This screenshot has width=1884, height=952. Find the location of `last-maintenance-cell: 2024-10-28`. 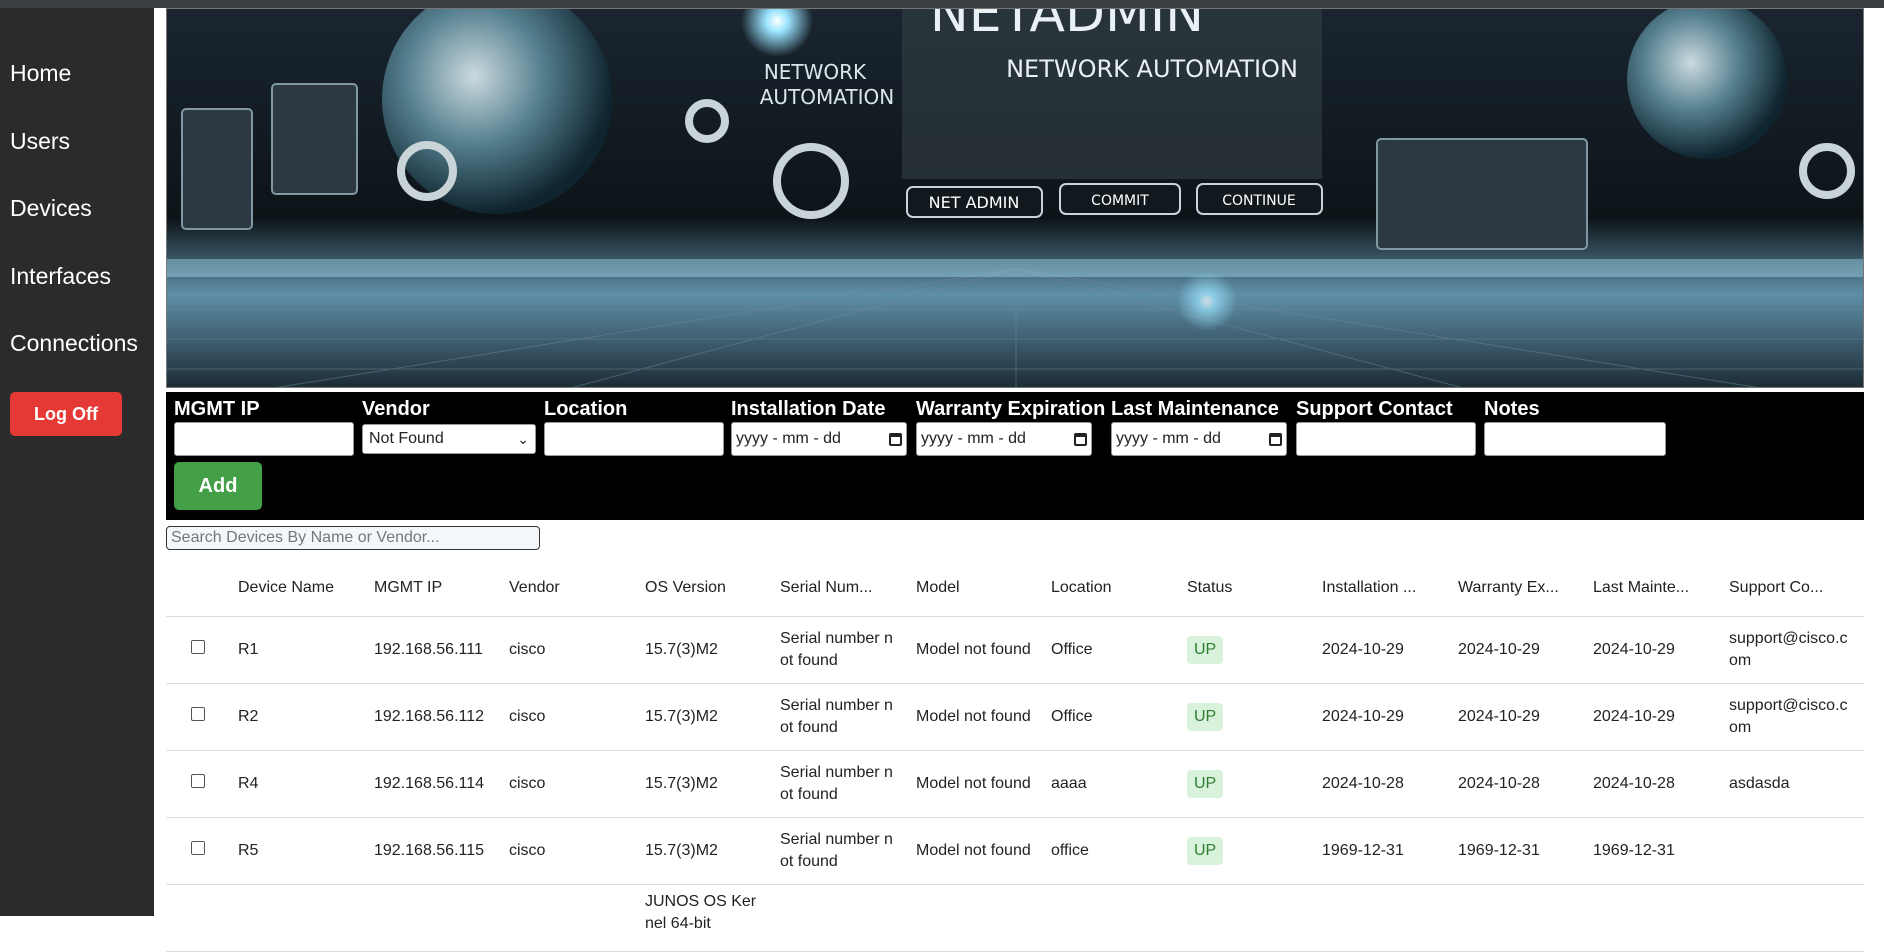

last-maintenance-cell: 2024-10-28 is located at coordinates (1653, 784).